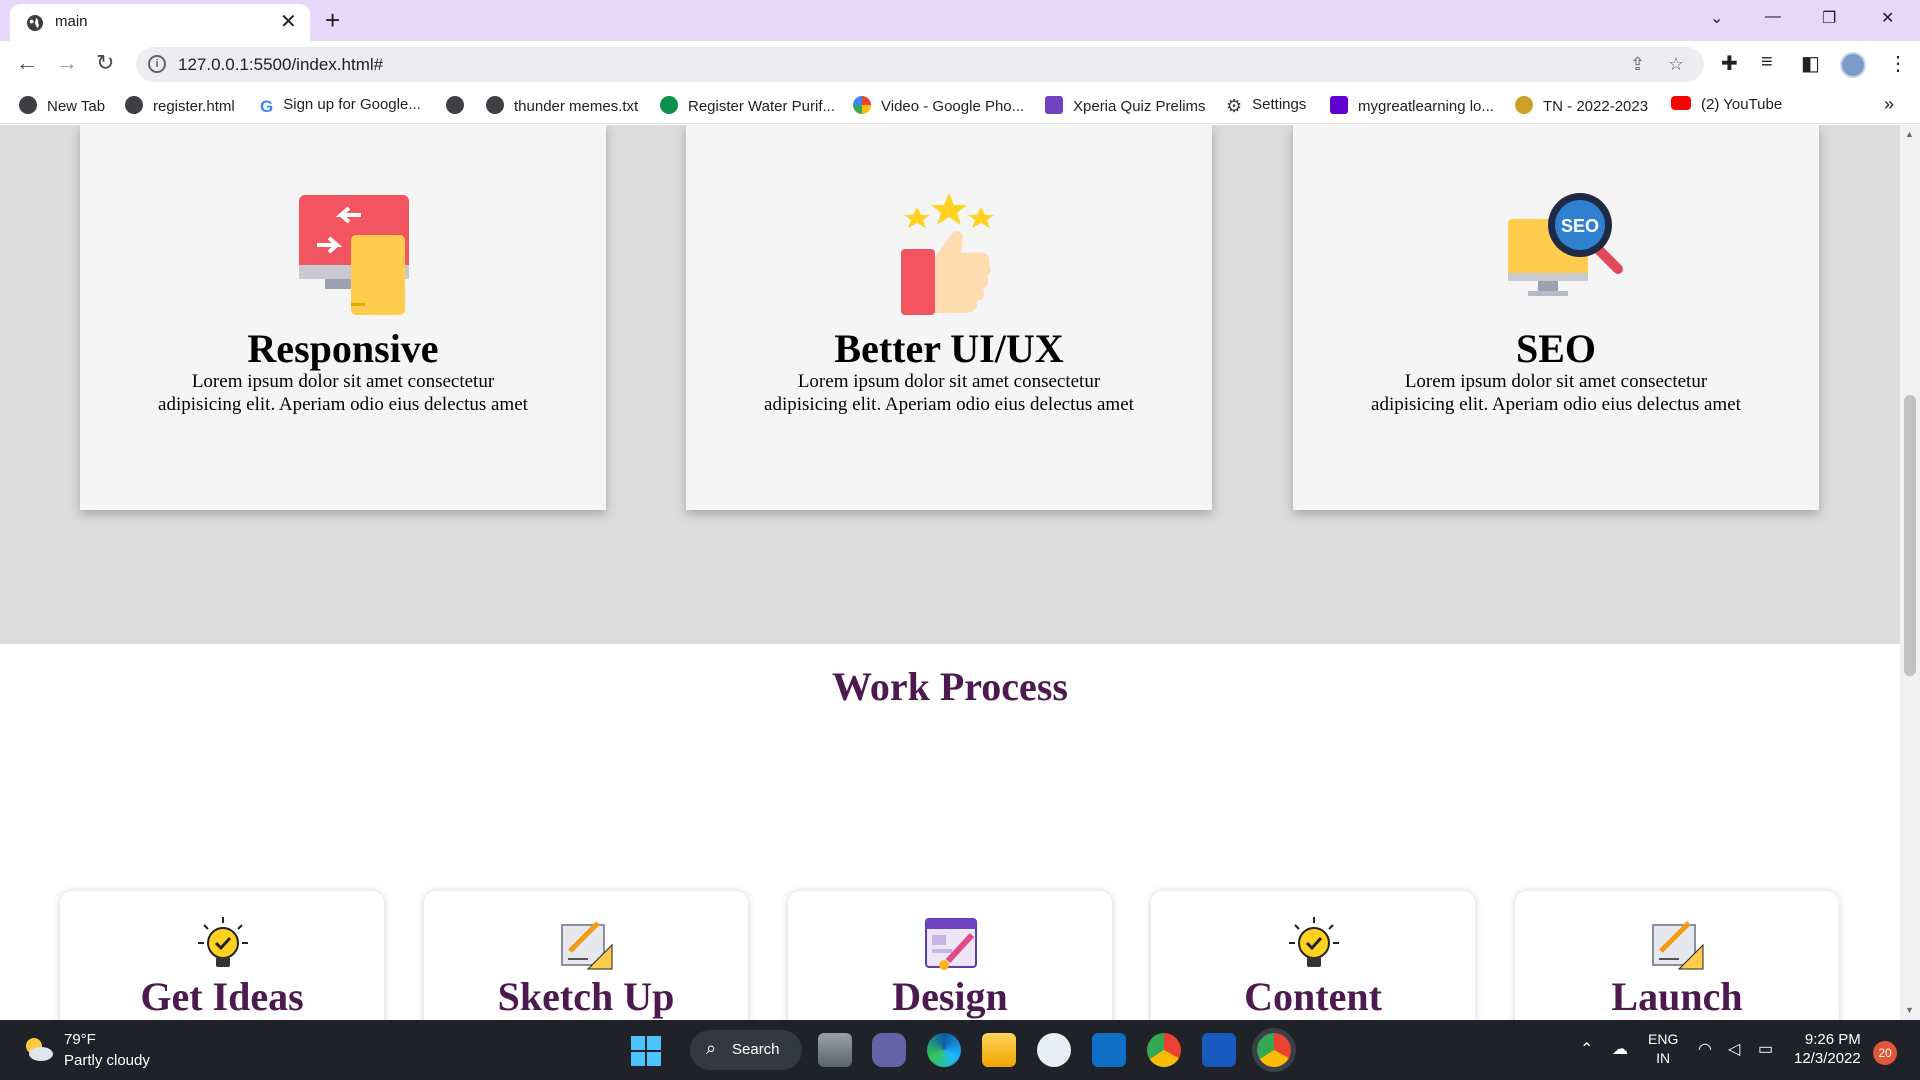 The height and width of the screenshot is (1080, 1920). Describe the element at coordinates (999, 1050) in the screenshot. I see `file-explorer-icon` at that location.